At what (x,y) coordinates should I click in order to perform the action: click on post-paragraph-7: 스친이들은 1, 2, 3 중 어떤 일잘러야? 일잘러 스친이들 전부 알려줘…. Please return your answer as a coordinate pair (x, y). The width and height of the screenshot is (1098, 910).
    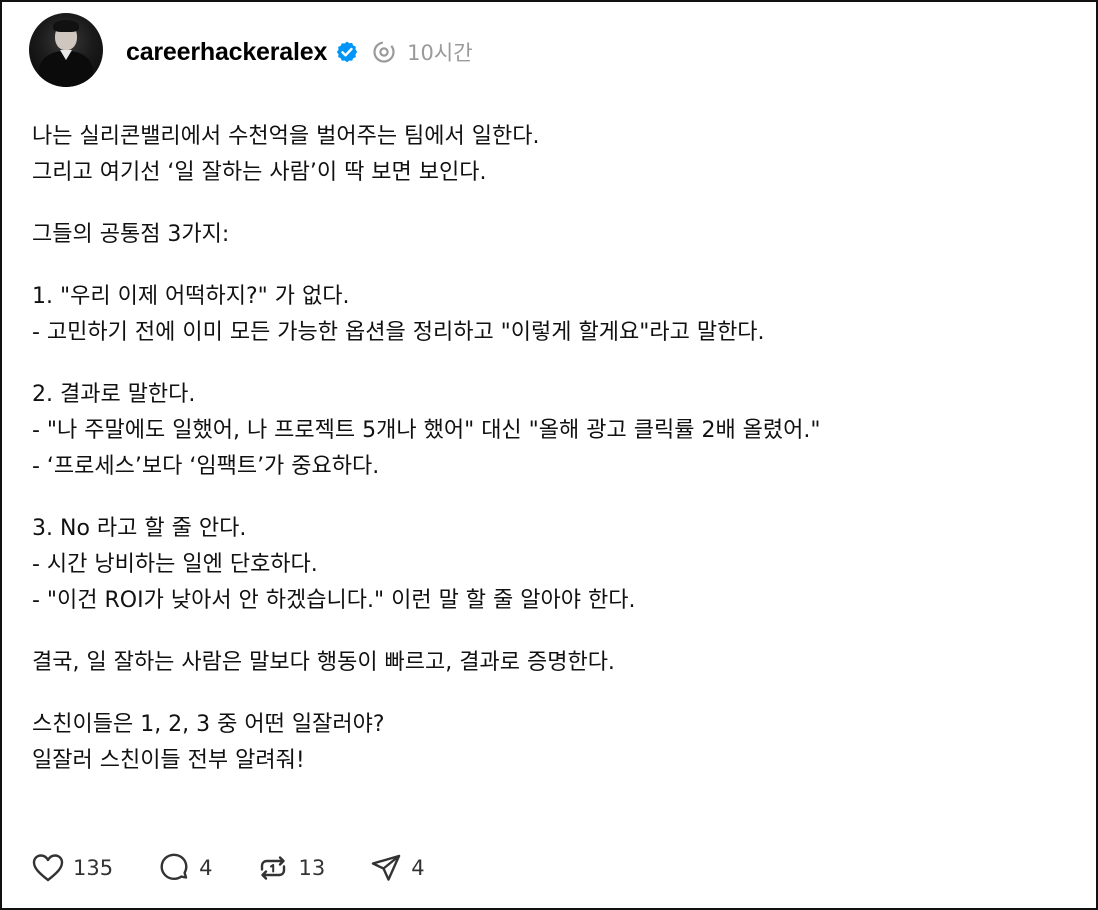
    Looking at the image, I should click on (208, 742).